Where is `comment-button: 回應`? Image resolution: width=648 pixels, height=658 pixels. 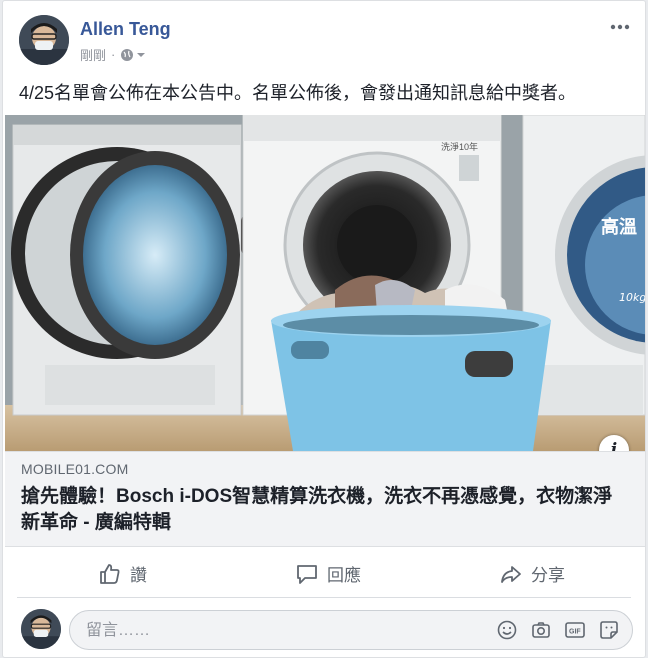 comment-button: 回應 is located at coordinates (328, 573).